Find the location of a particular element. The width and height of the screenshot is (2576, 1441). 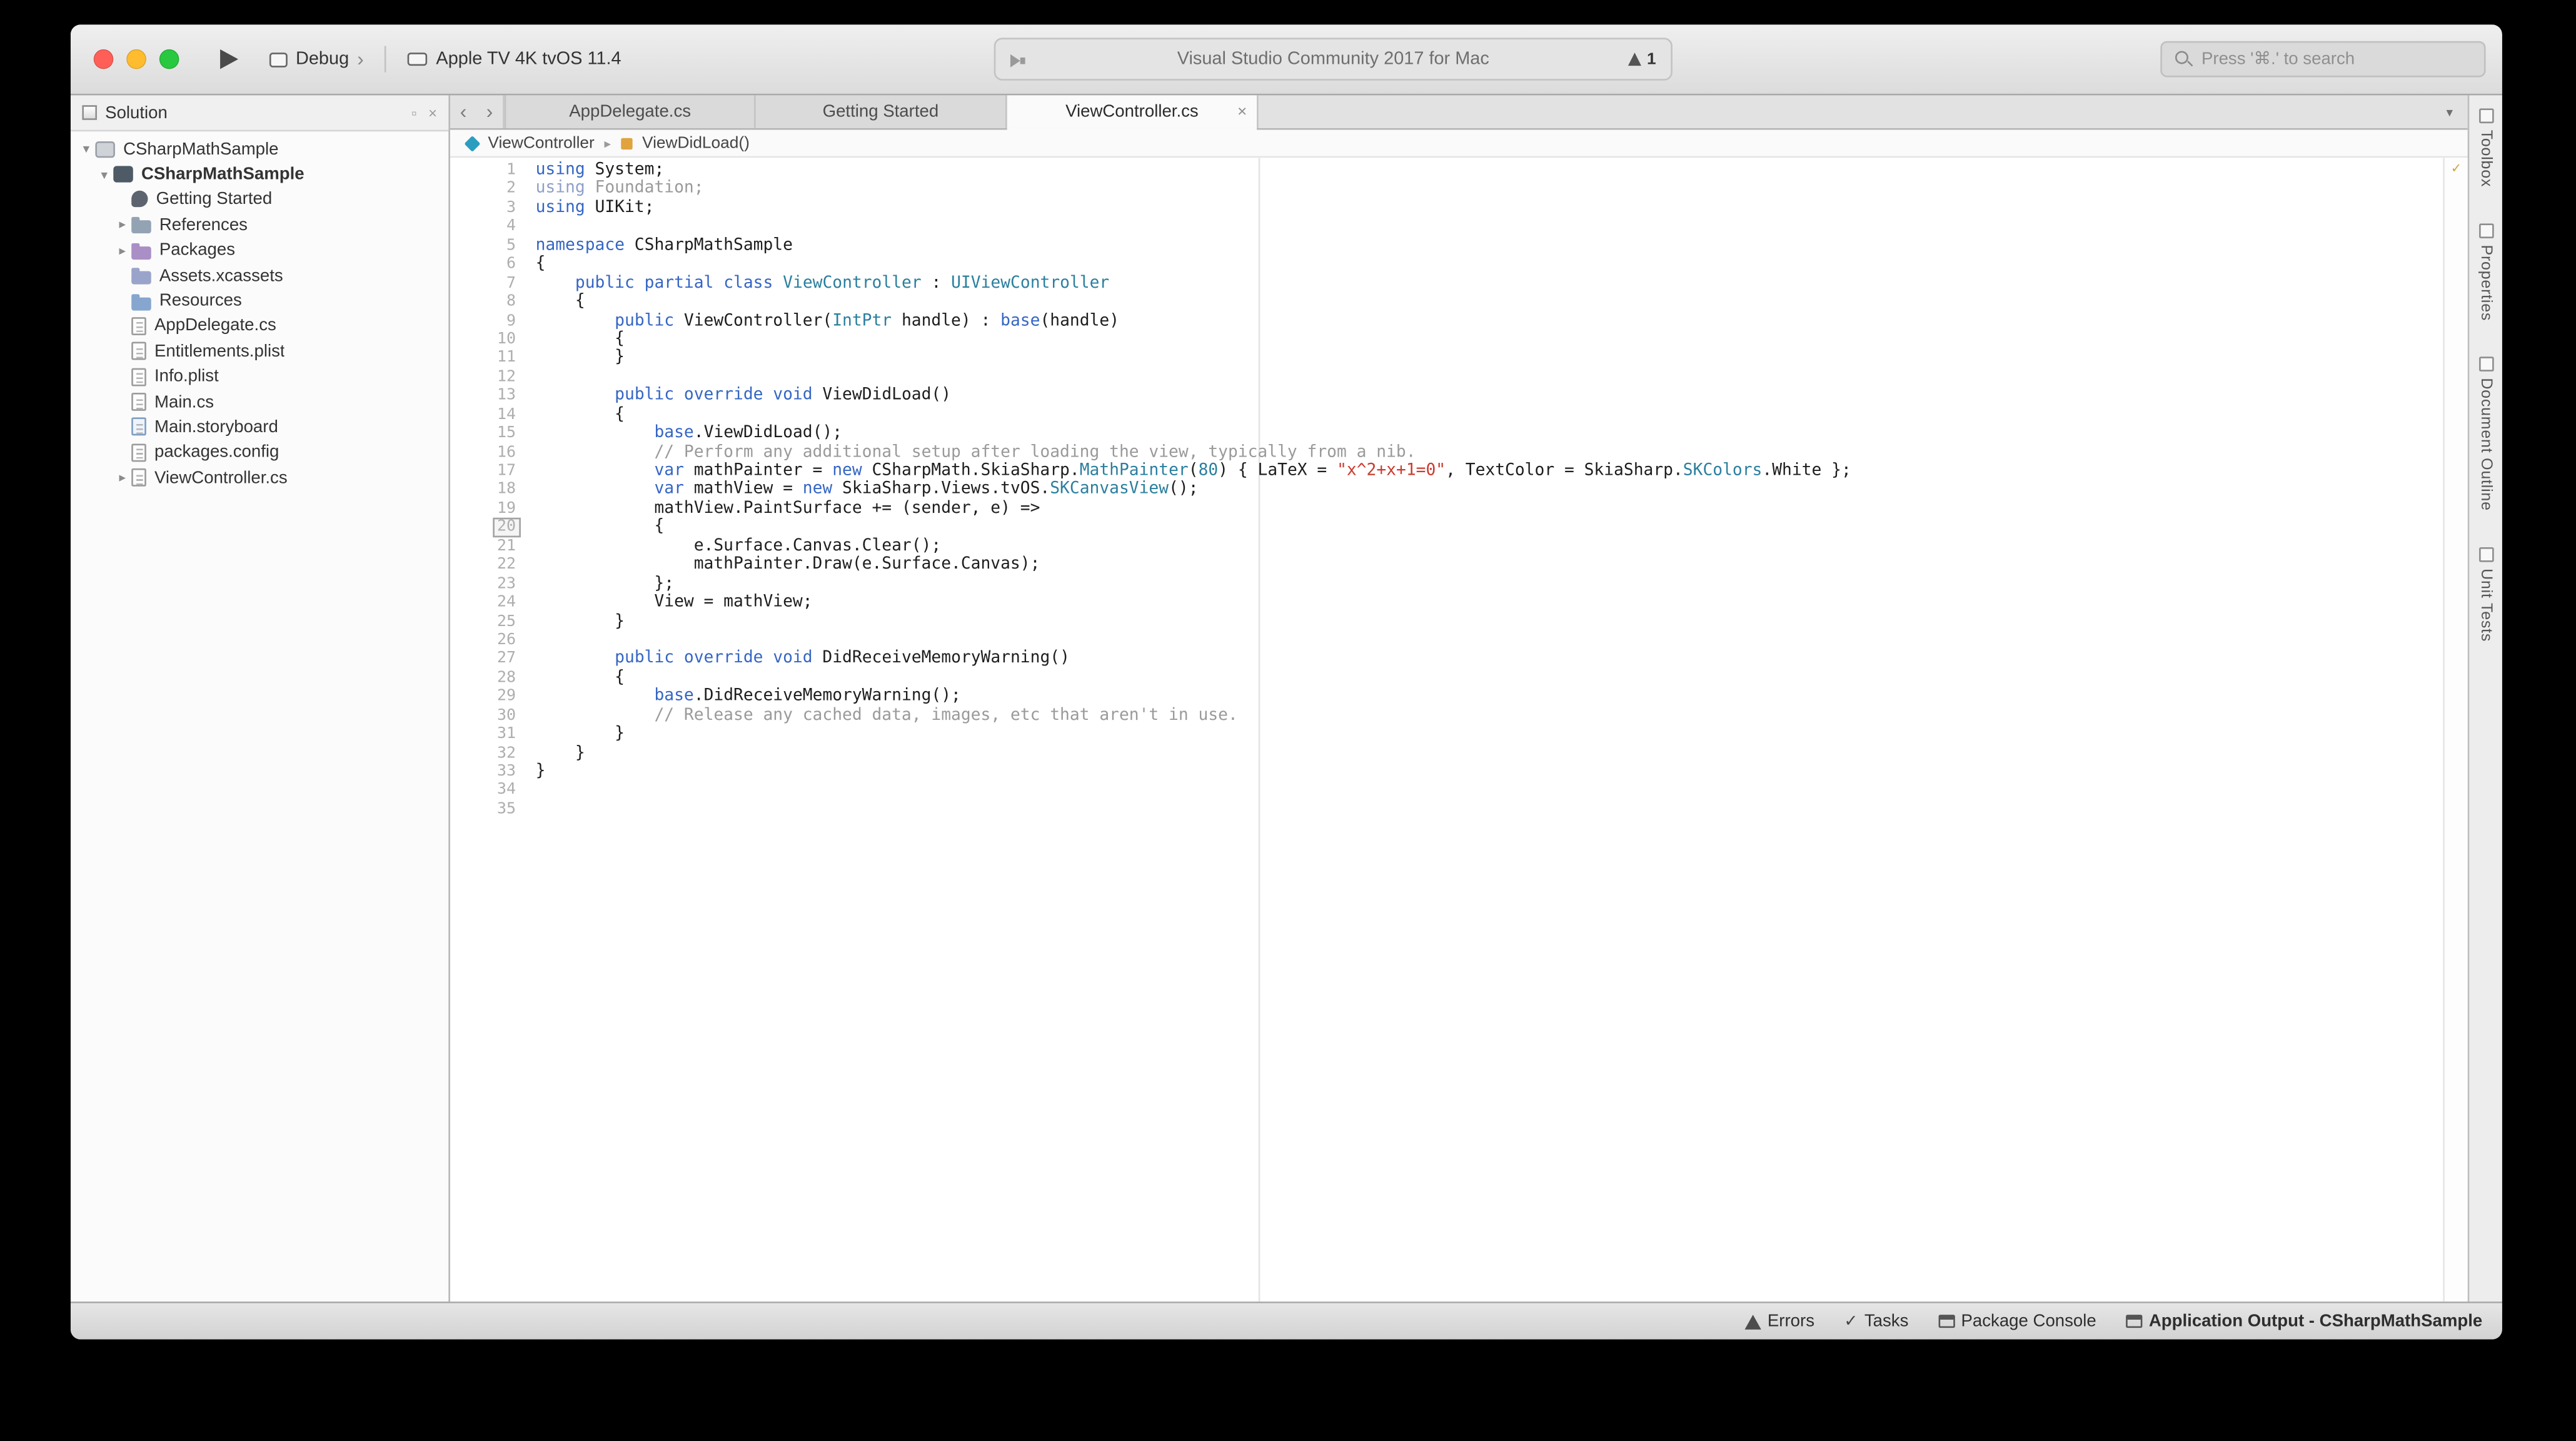

line-number: 13 is located at coordinates (506, 396).